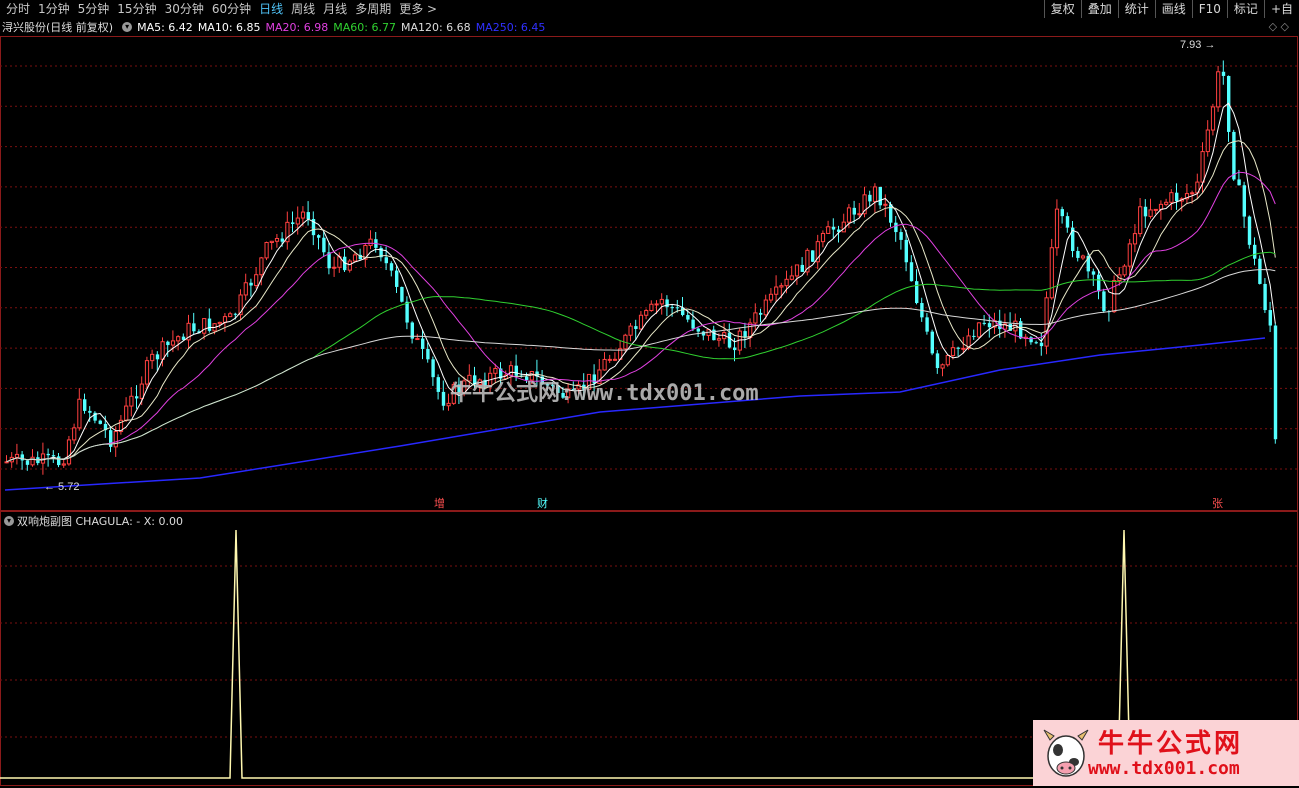  I want to click on site-watermark: 牛牛公式网:www.tdx001.com, so click(604, 393).